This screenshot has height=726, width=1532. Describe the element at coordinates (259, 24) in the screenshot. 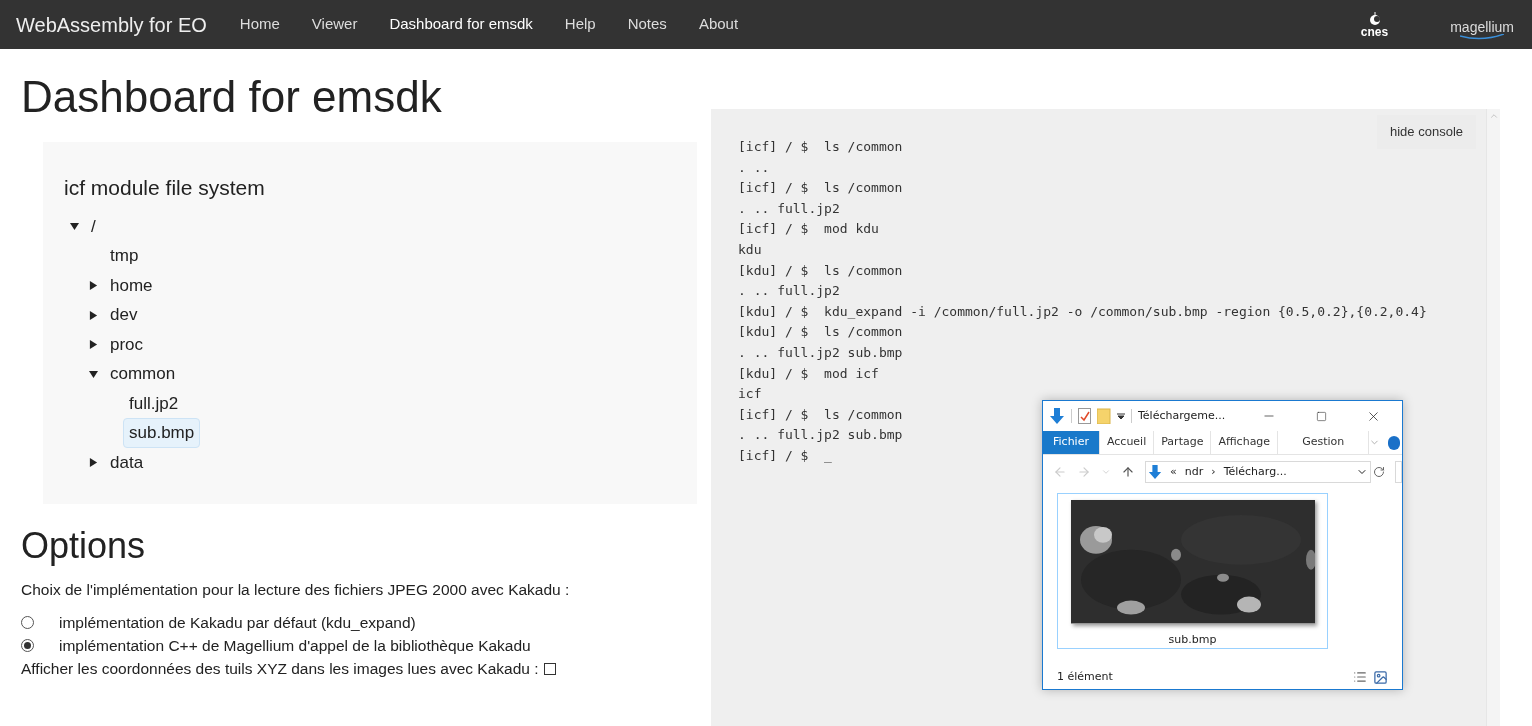

I see `nav-link: Home` at that location.